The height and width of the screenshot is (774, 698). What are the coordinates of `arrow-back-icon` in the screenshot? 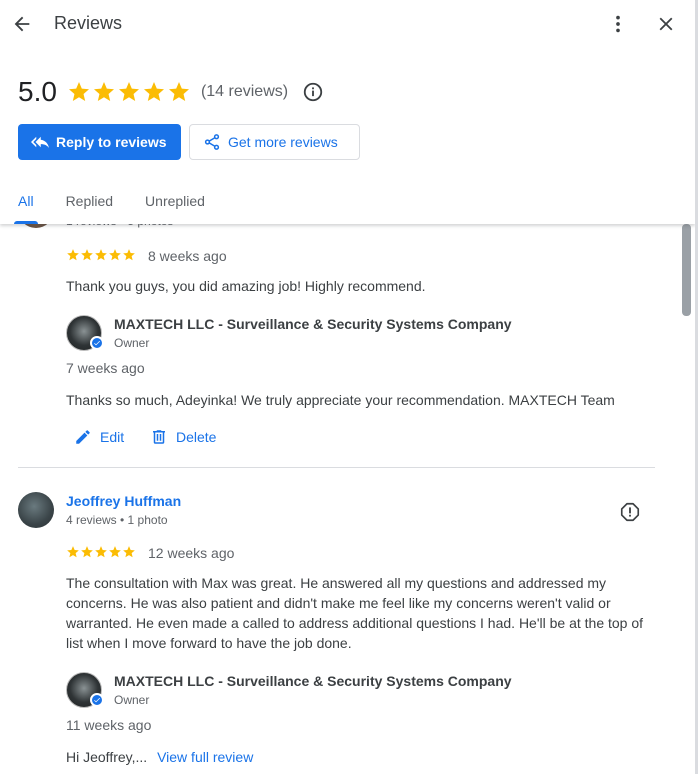 It's located at (22, 24).